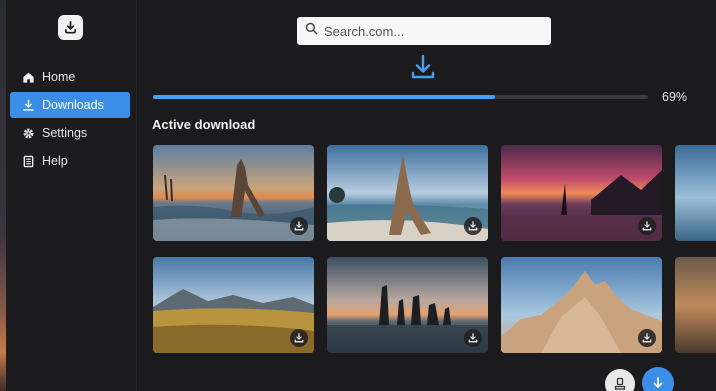  I want to click on sidebar-item-label: Settings, so click(65, 133).